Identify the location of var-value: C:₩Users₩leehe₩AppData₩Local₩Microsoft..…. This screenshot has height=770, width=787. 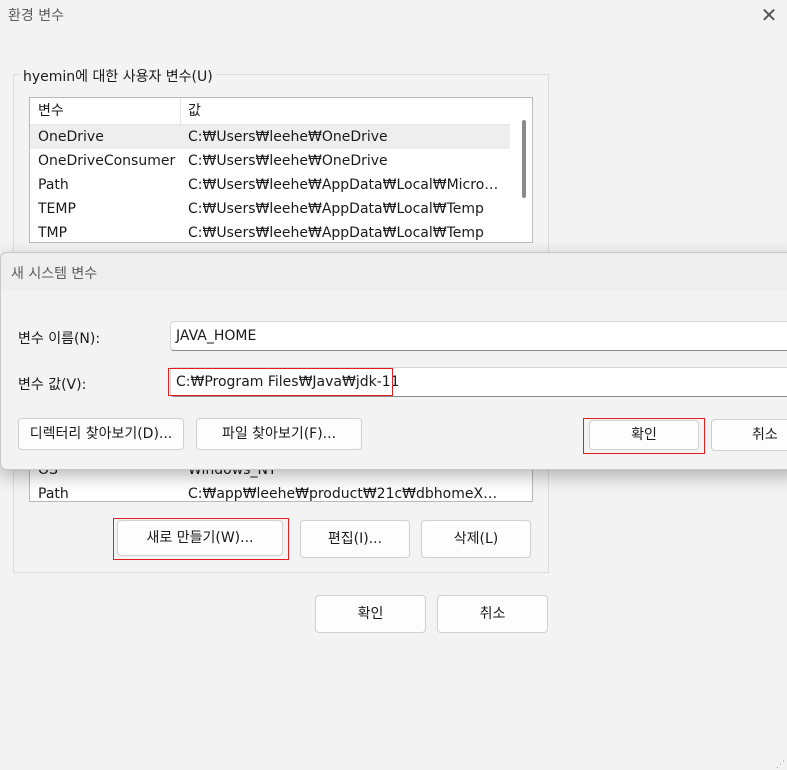
(344, 185).